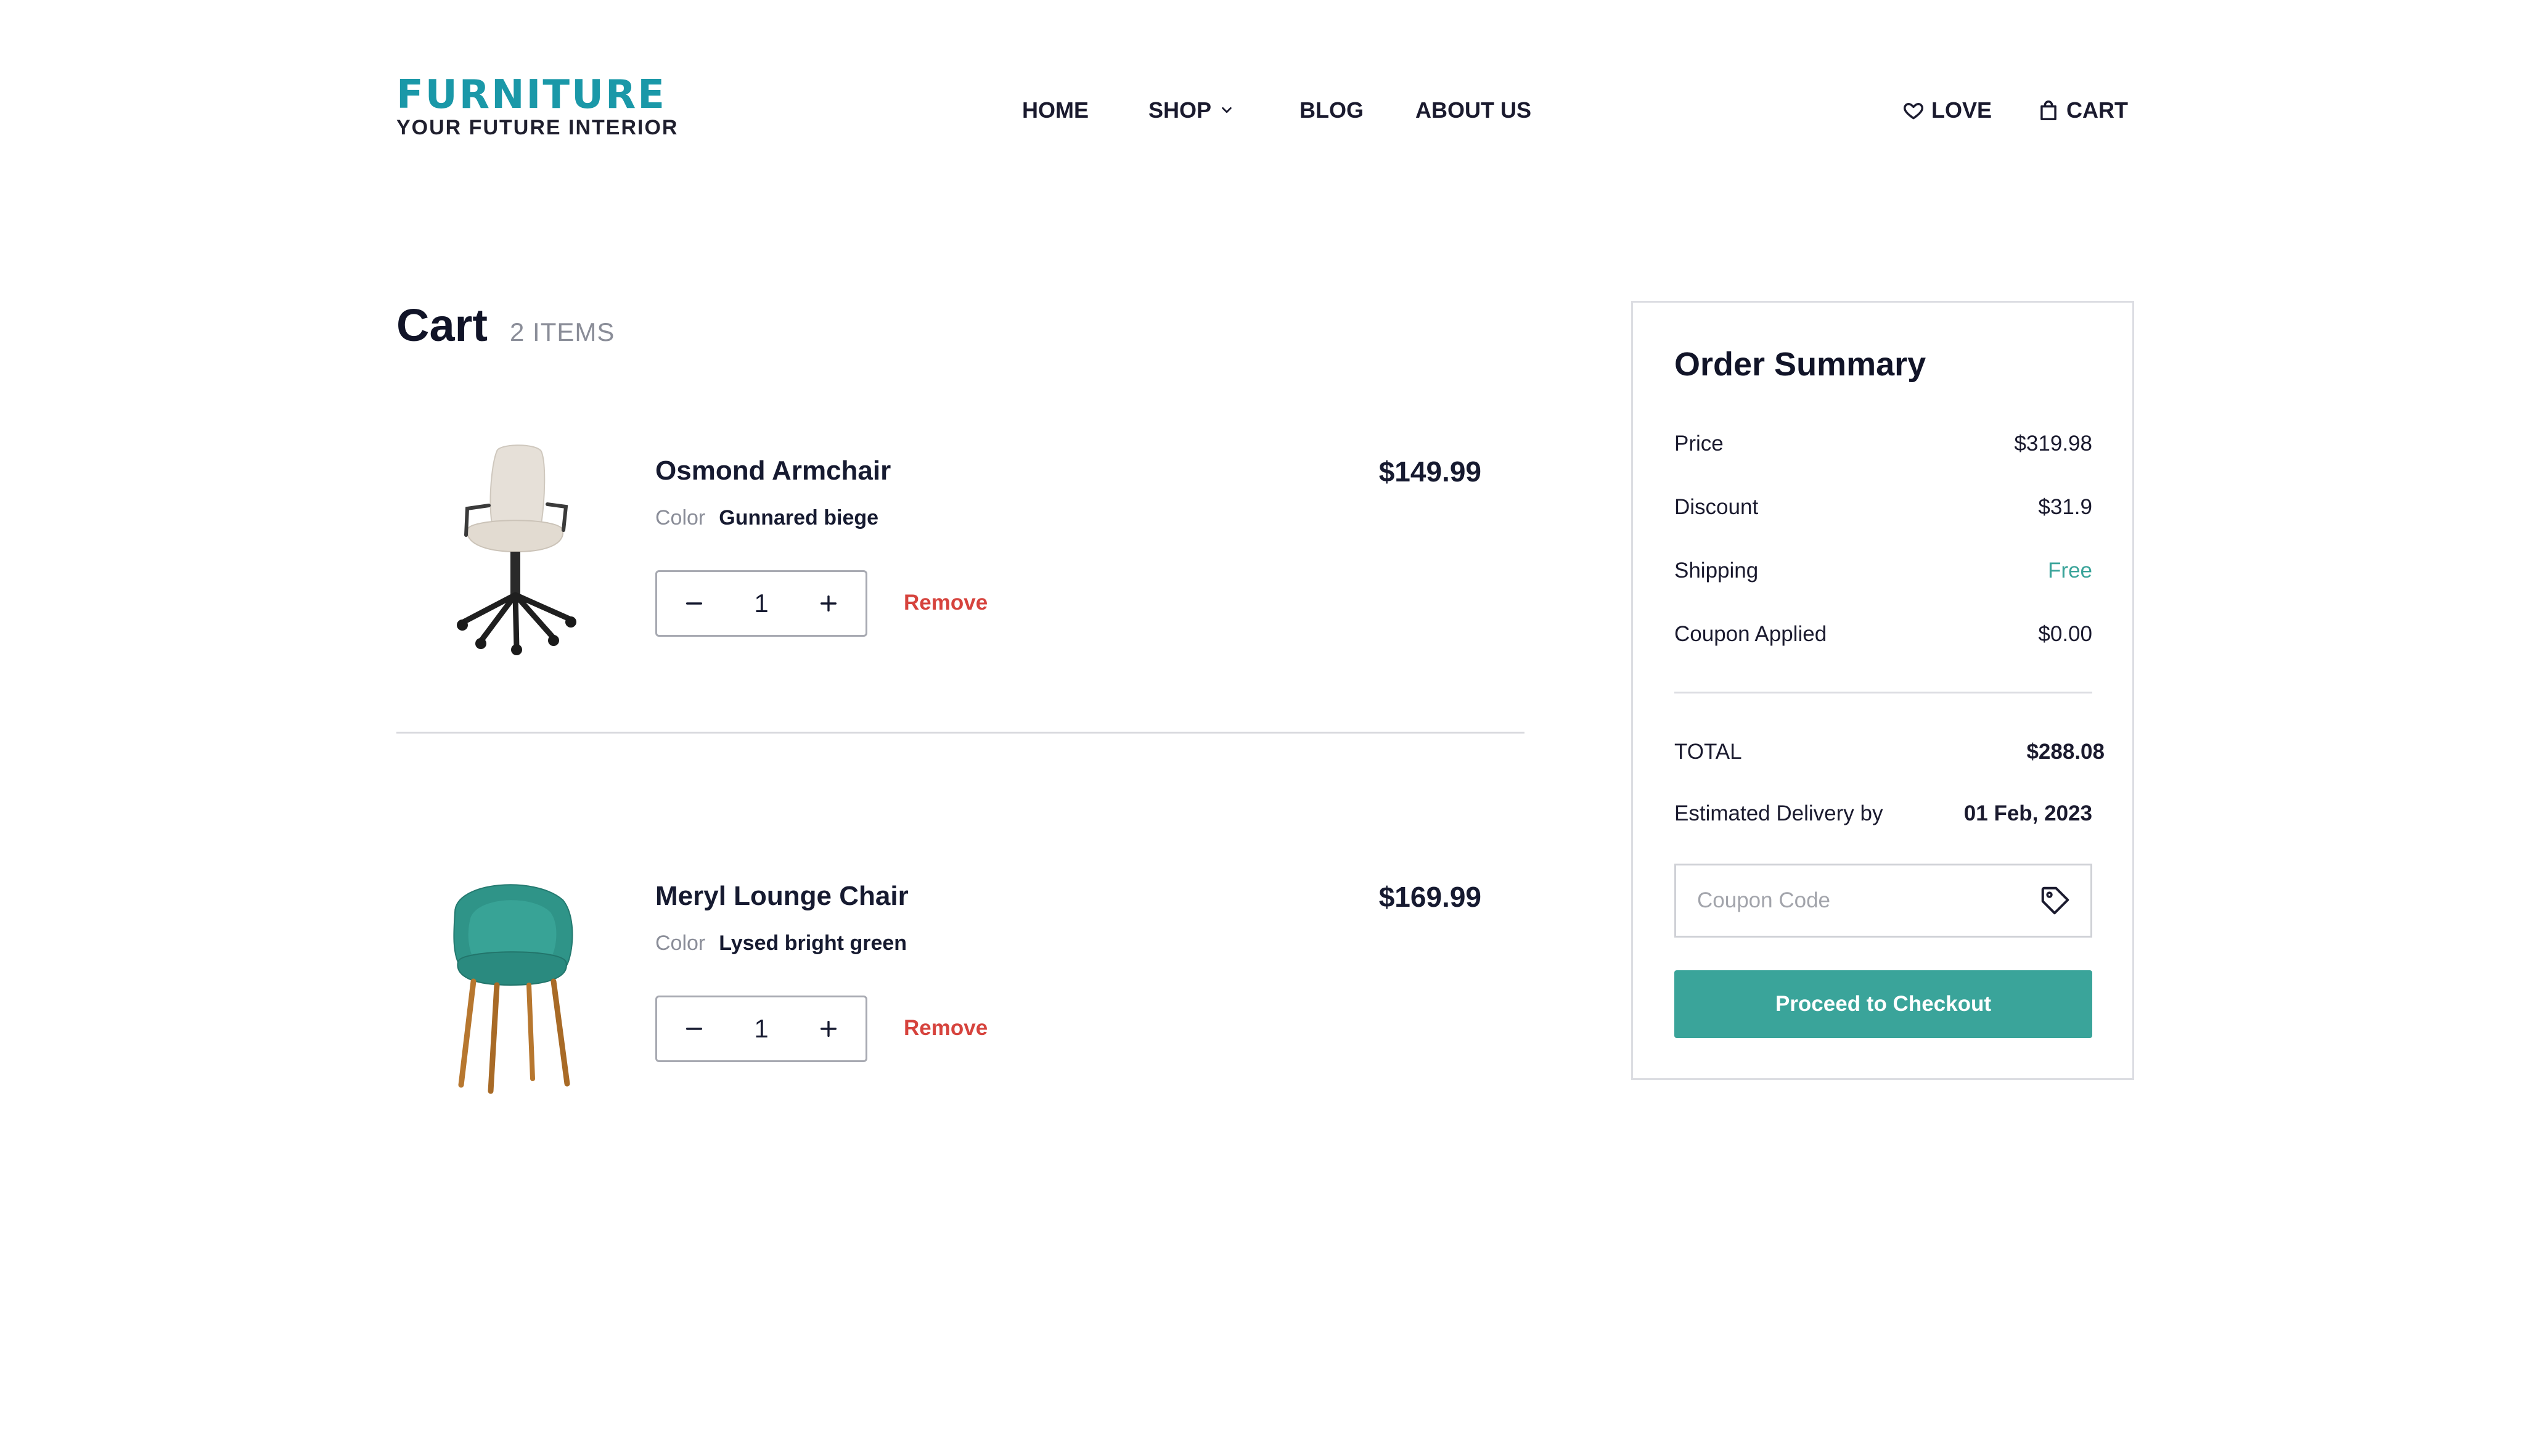 Image resolution: width=2525 pixels, height=1456 pixels. I want to click on total-label: TOTAL, so click(1708, 752).